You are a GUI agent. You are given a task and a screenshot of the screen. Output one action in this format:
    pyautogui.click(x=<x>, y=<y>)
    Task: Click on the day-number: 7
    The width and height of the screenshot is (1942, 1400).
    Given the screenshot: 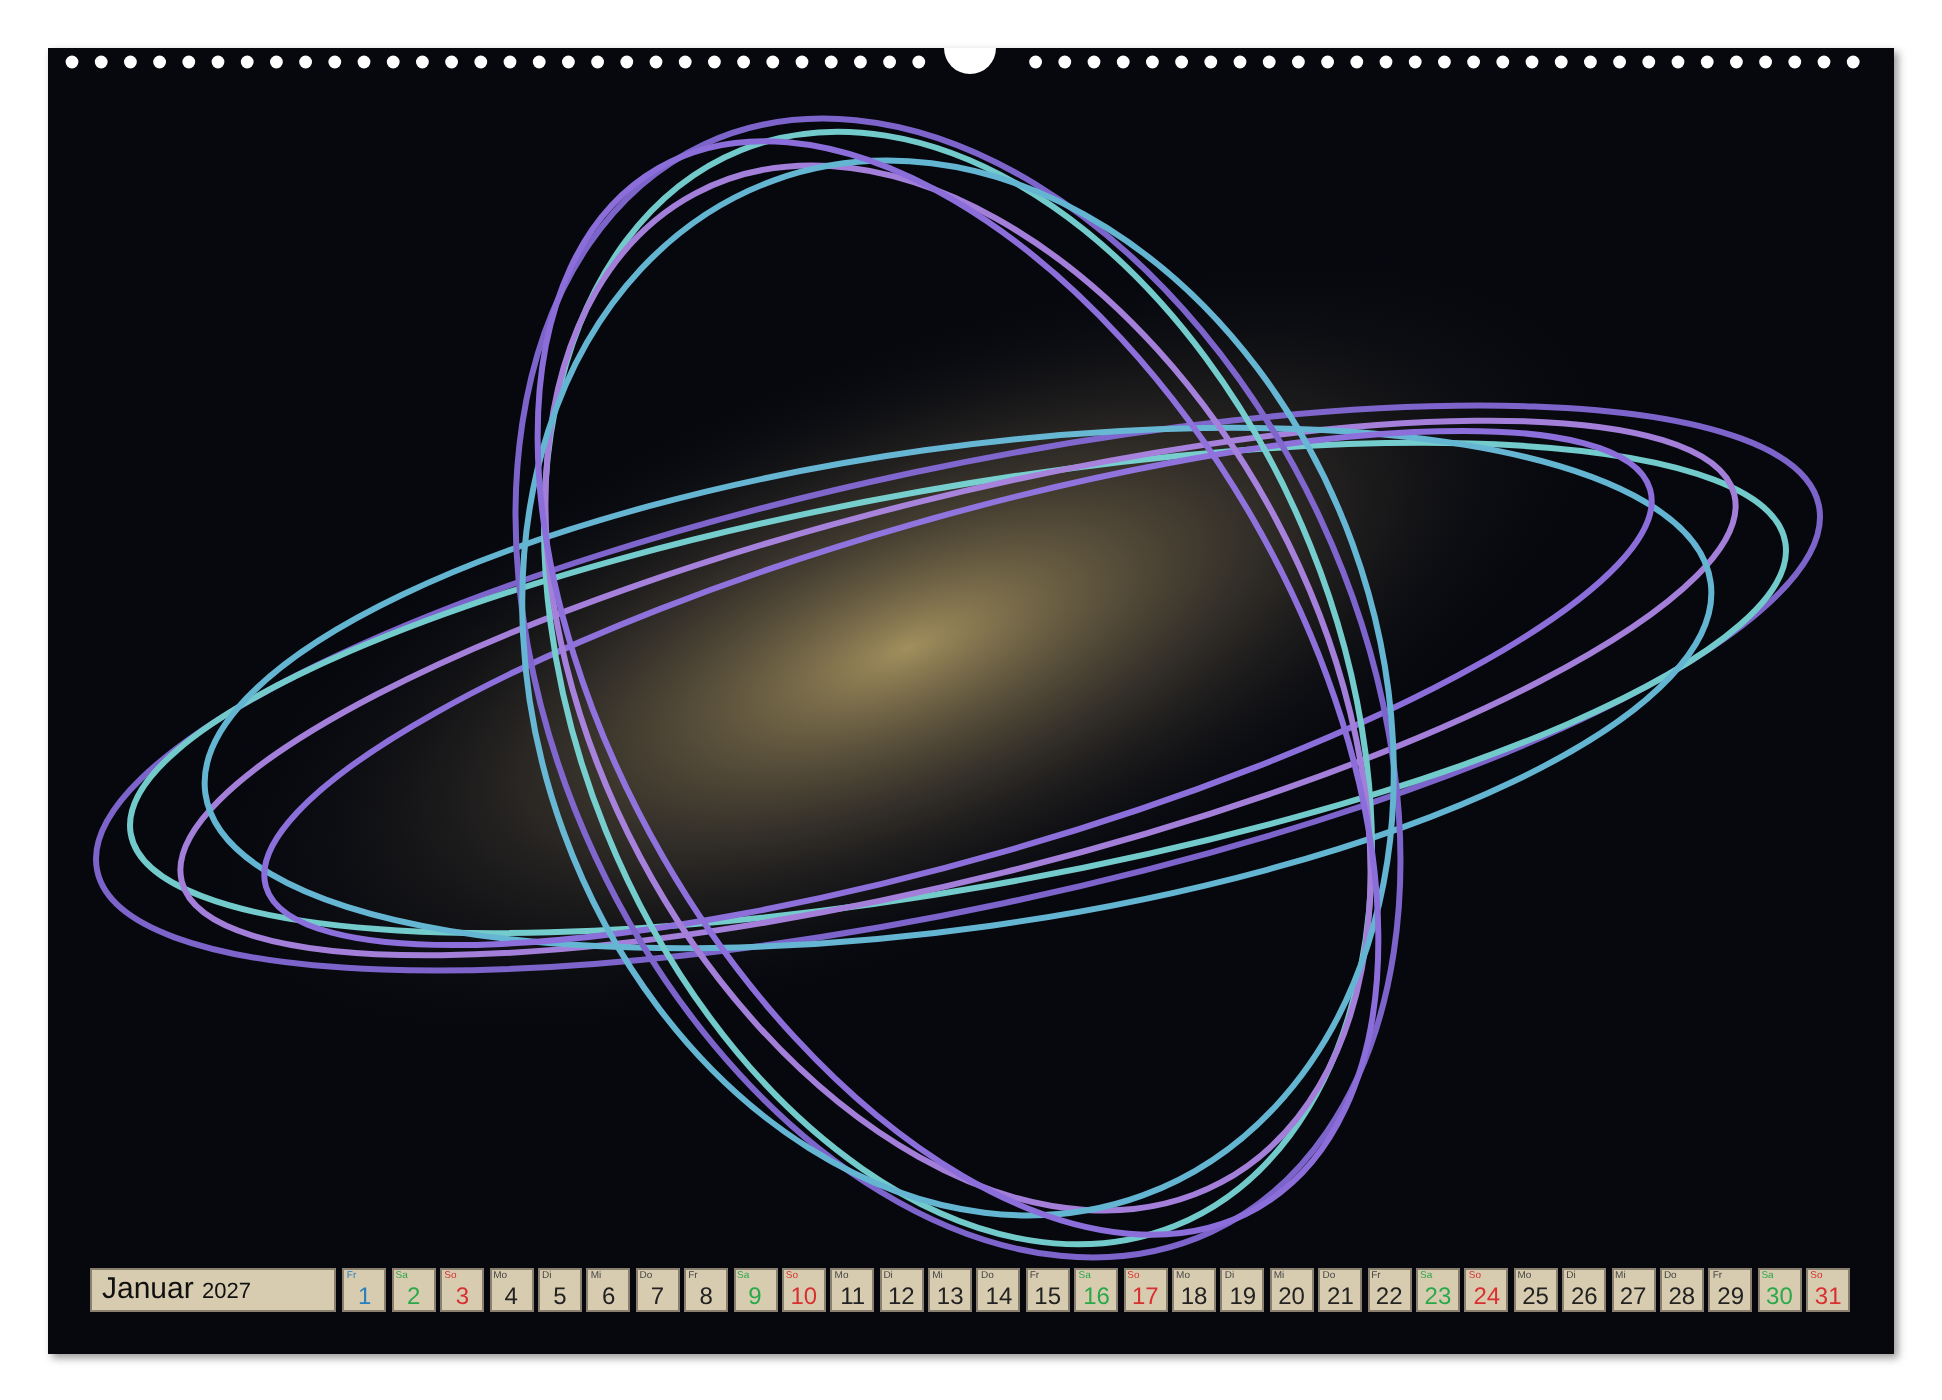 What is the action you would take?
    pyautogui.click(x=657, y=1296)
    